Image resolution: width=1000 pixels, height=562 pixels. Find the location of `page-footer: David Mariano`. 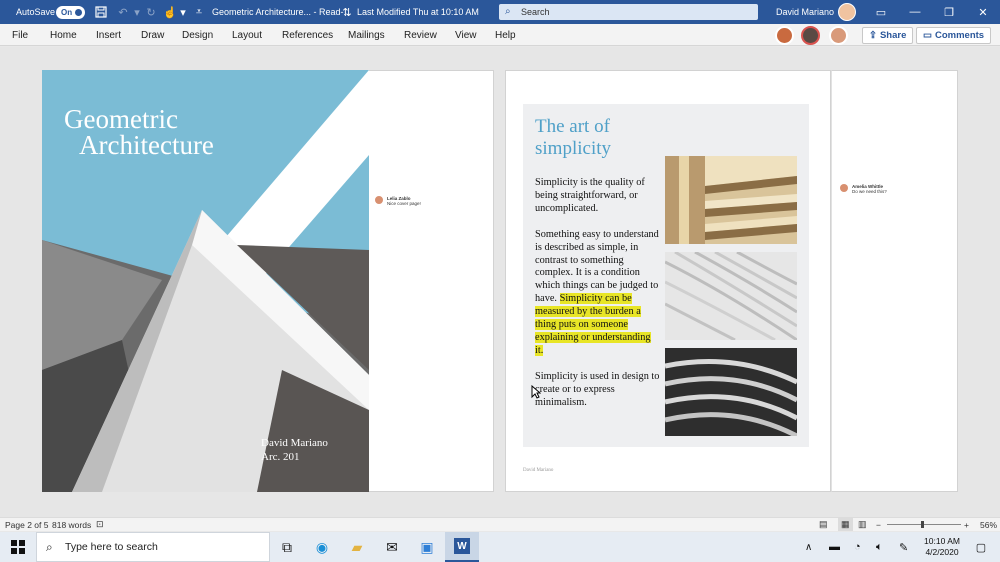

page-footer: David Mariano is located at coordinates (538, 470).